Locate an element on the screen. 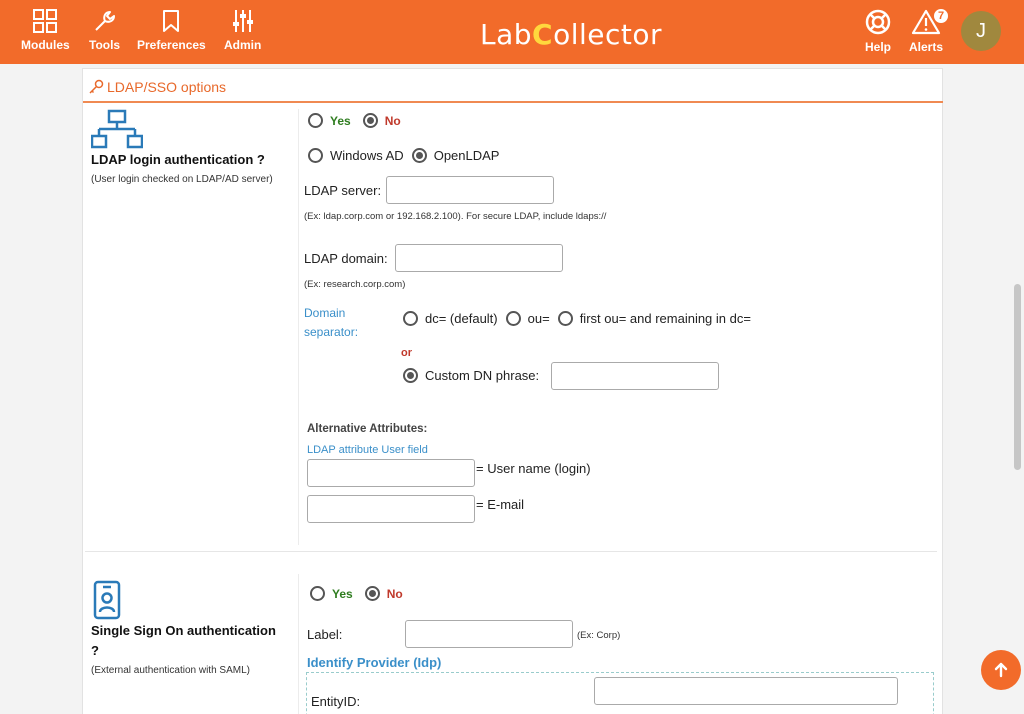 This screenshot has width=1024, height=714. ldap-column-divider is located at coordinates (298, 327).